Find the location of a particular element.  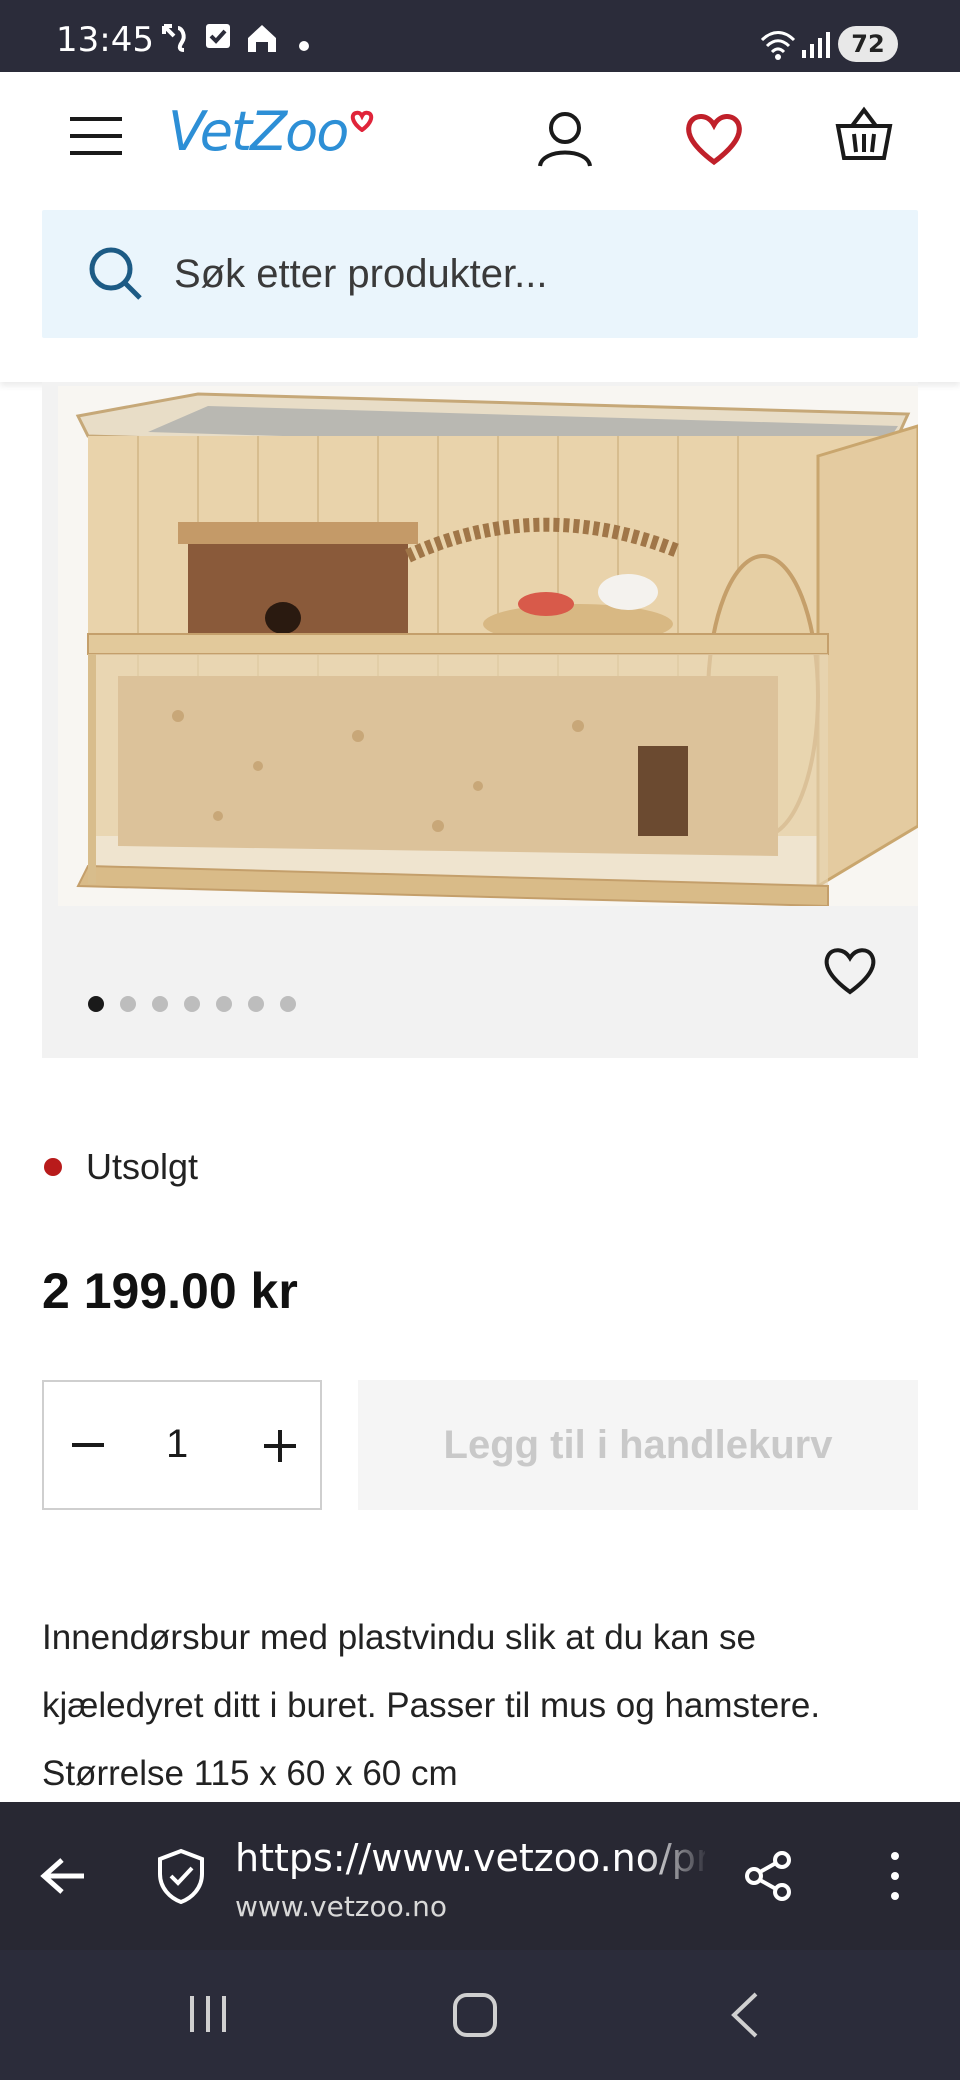

heart-icon is located at coordinates (714, 139).